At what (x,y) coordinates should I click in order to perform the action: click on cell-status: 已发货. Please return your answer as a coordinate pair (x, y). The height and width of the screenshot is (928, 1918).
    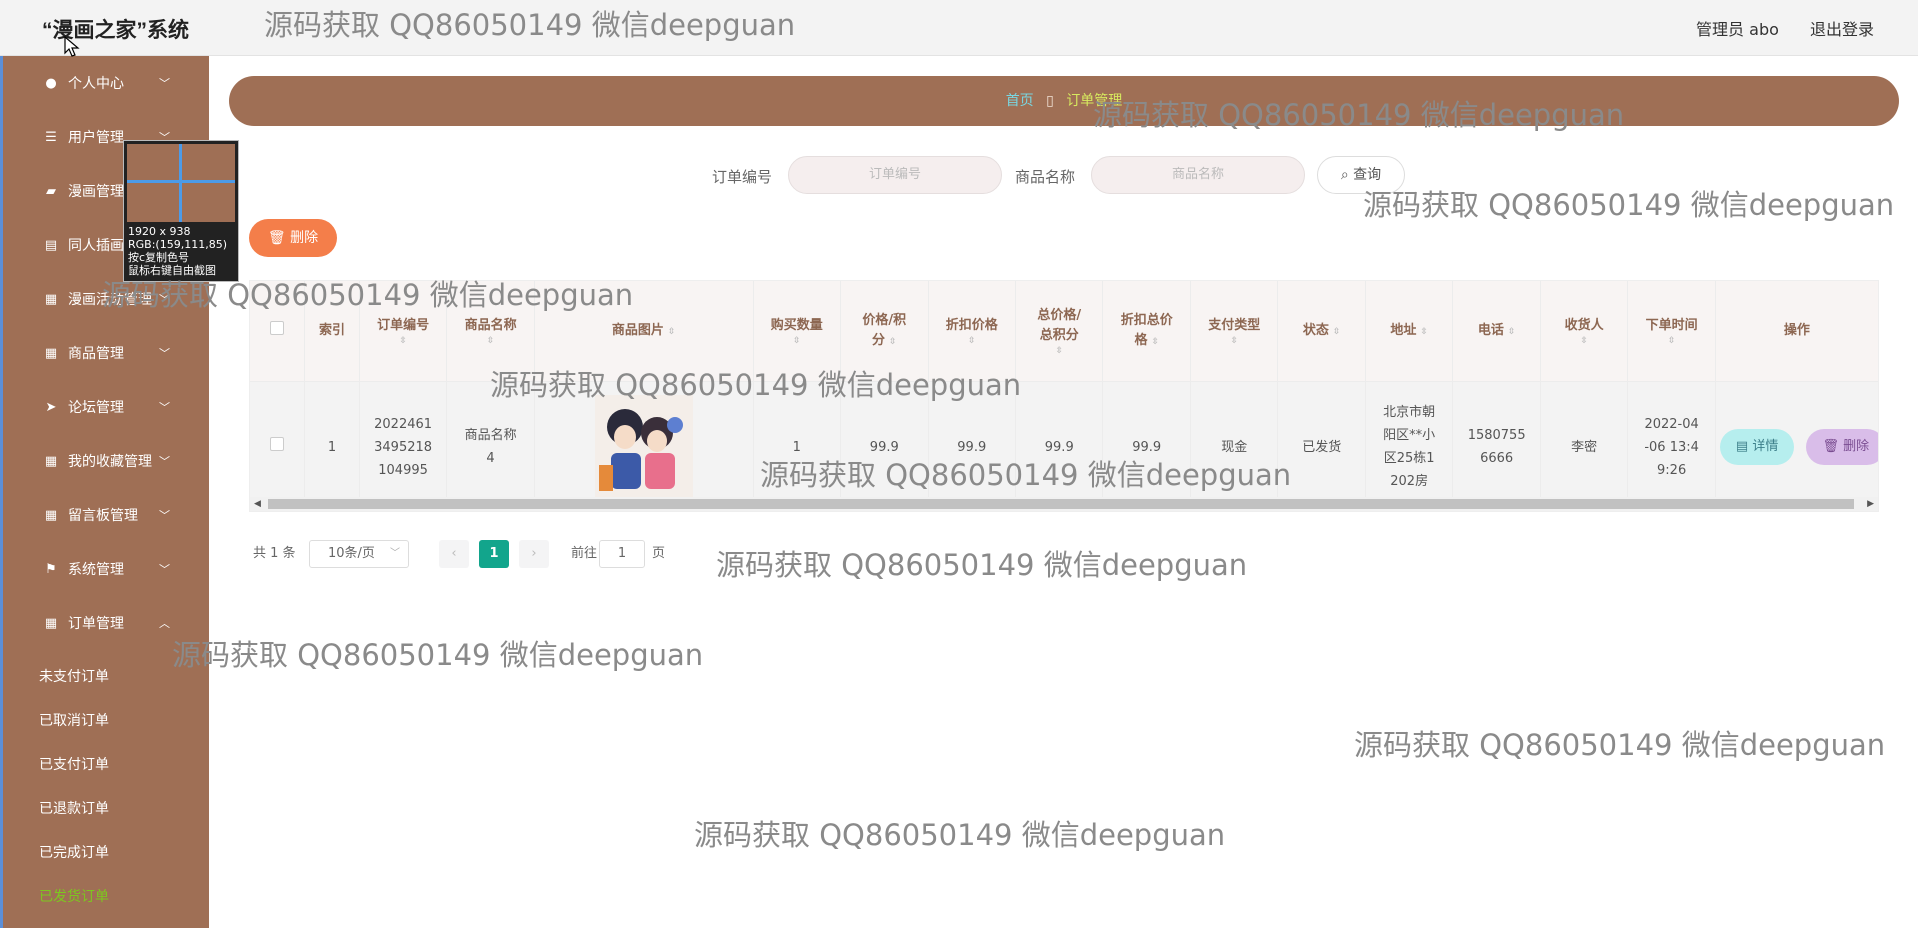
    Looking at the image, I should click on (1321, 446).